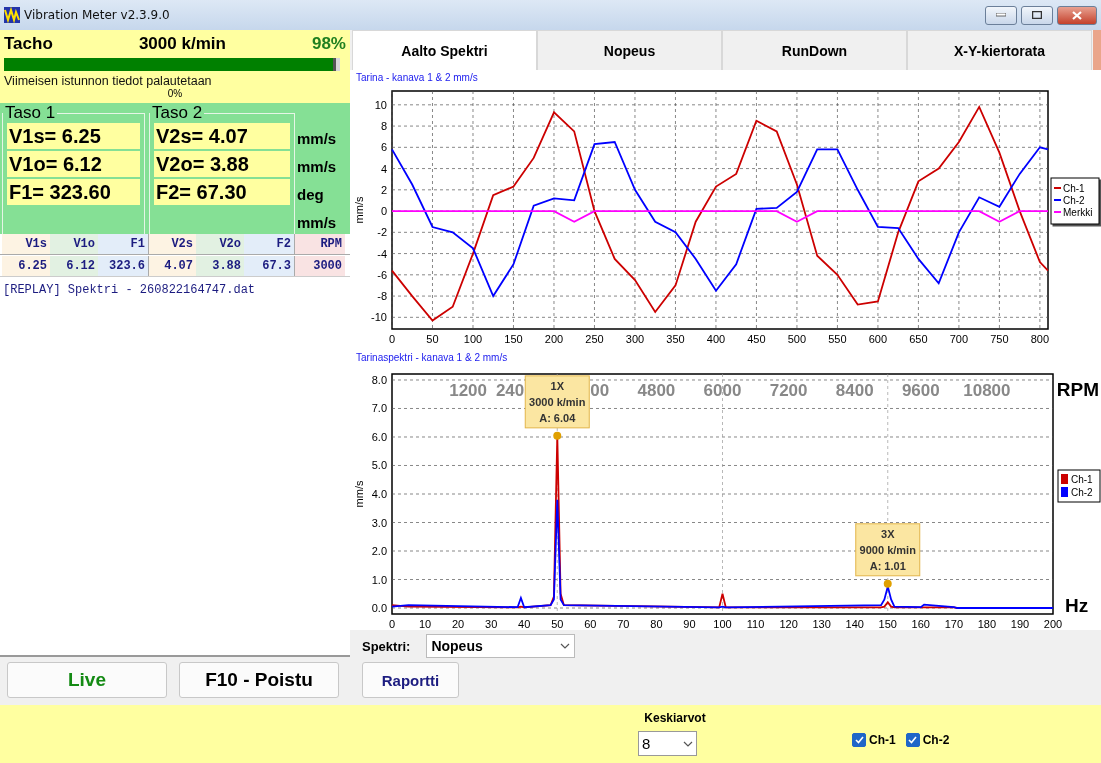 The height and width of the screenshot is (763, 1101). What do you see at coordinates (788, 390) in the screenshot?
I see `rpm-scale-label: 7200` at bounding box center [788, 390].